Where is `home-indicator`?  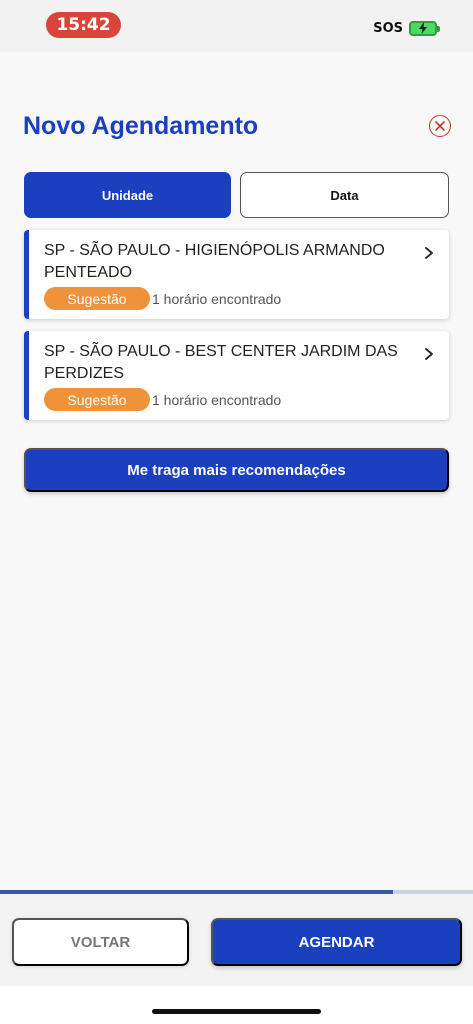
home-indicator is located at coordinates (236, 1011).